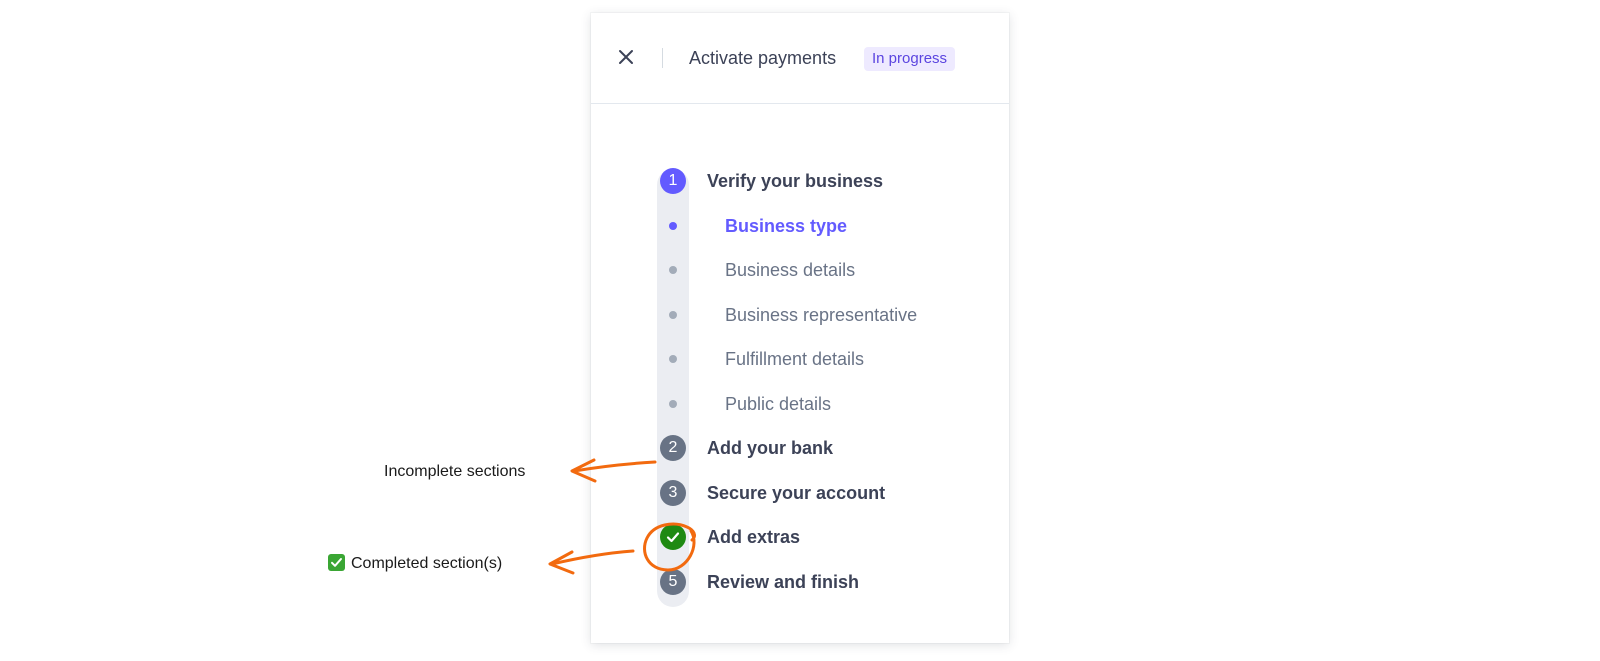 This screenshot has height=661, width=1600. What do you see at coordinates (669, 547) in the screenshot?
I see `highlight-circle` at bounding box center [669, 547].